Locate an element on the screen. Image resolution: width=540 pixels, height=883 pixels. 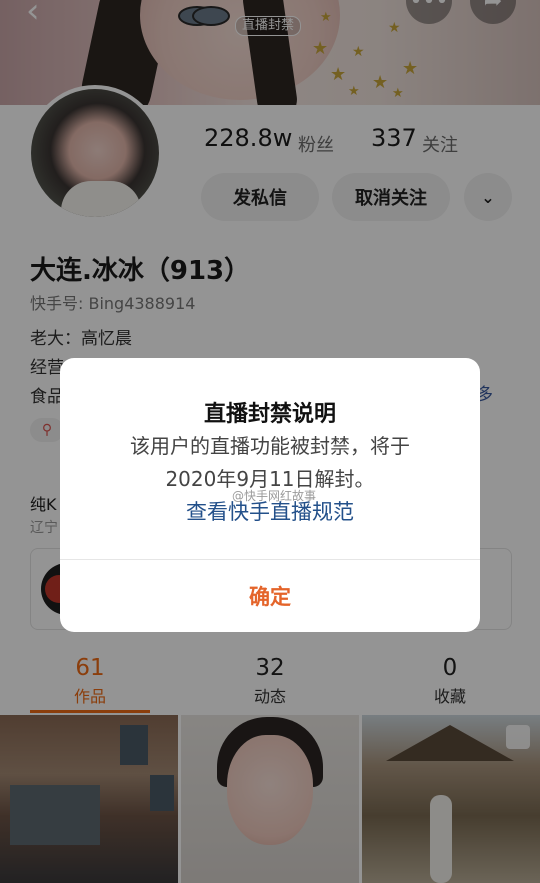
confirm-button: 确定 is located at coordinates (270, 596).